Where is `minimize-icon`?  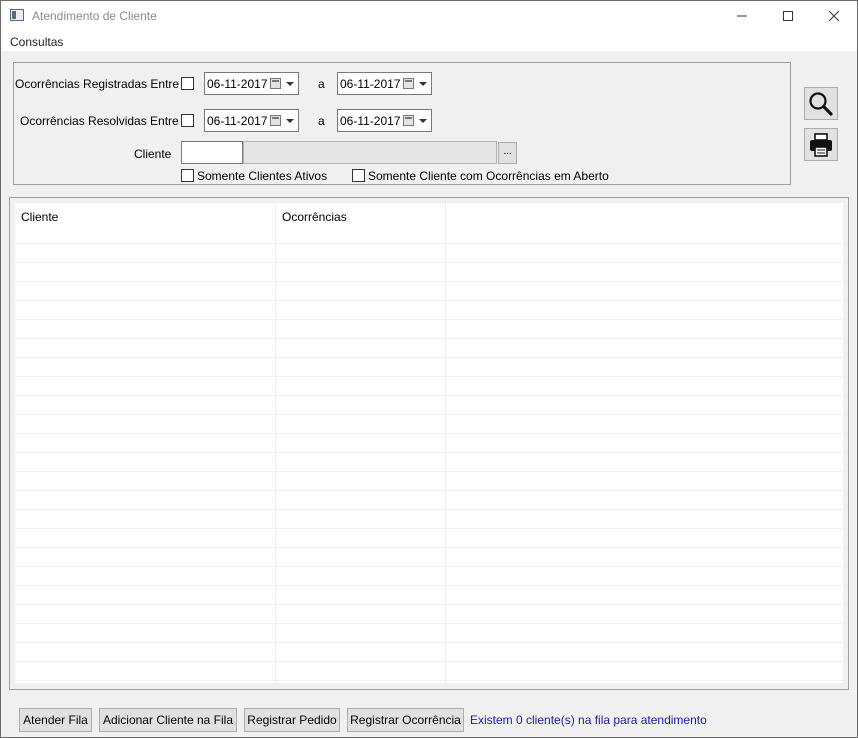
minimize-icon is located at coordinates (742, 16).